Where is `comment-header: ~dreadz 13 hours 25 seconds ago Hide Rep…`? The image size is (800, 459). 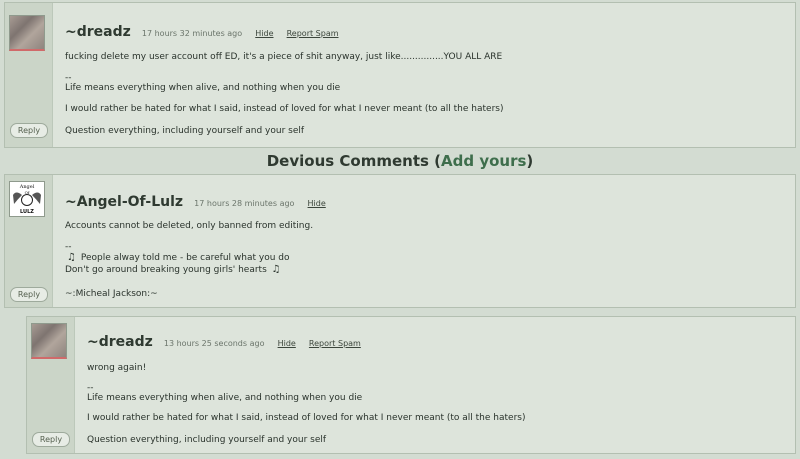
comment-header: ~dreadz 13 hours 25 seconds ago Hide Rep… is located at coordinates (224, 340).